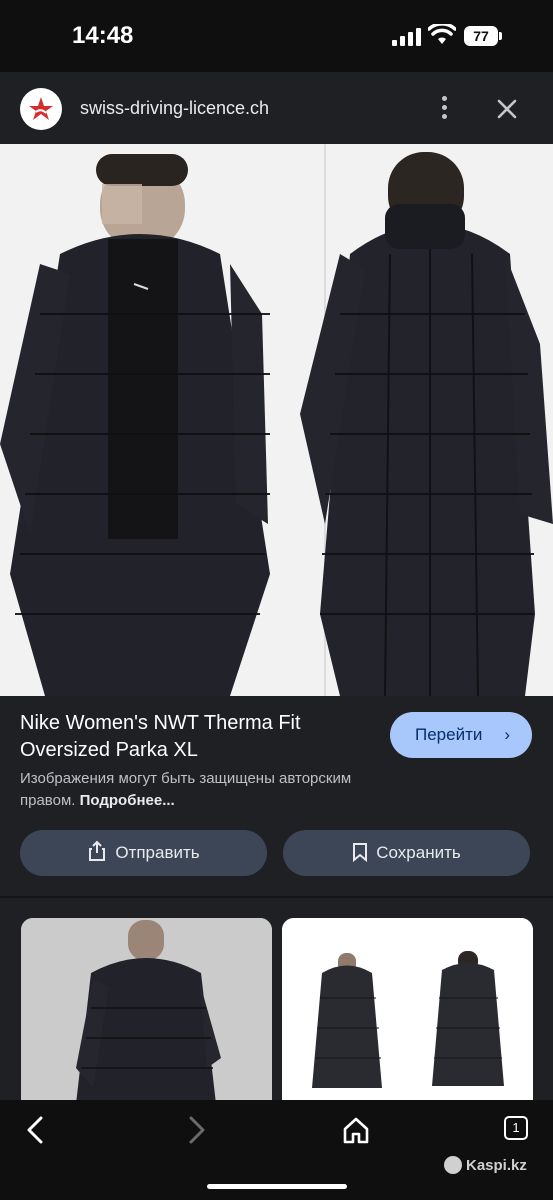 The height and width of the screenshot is (1200, 553). What do you see at coordinates (277, 1186) in the screenshot?
I see `home-indicator` at bounding box center [277, 1186].